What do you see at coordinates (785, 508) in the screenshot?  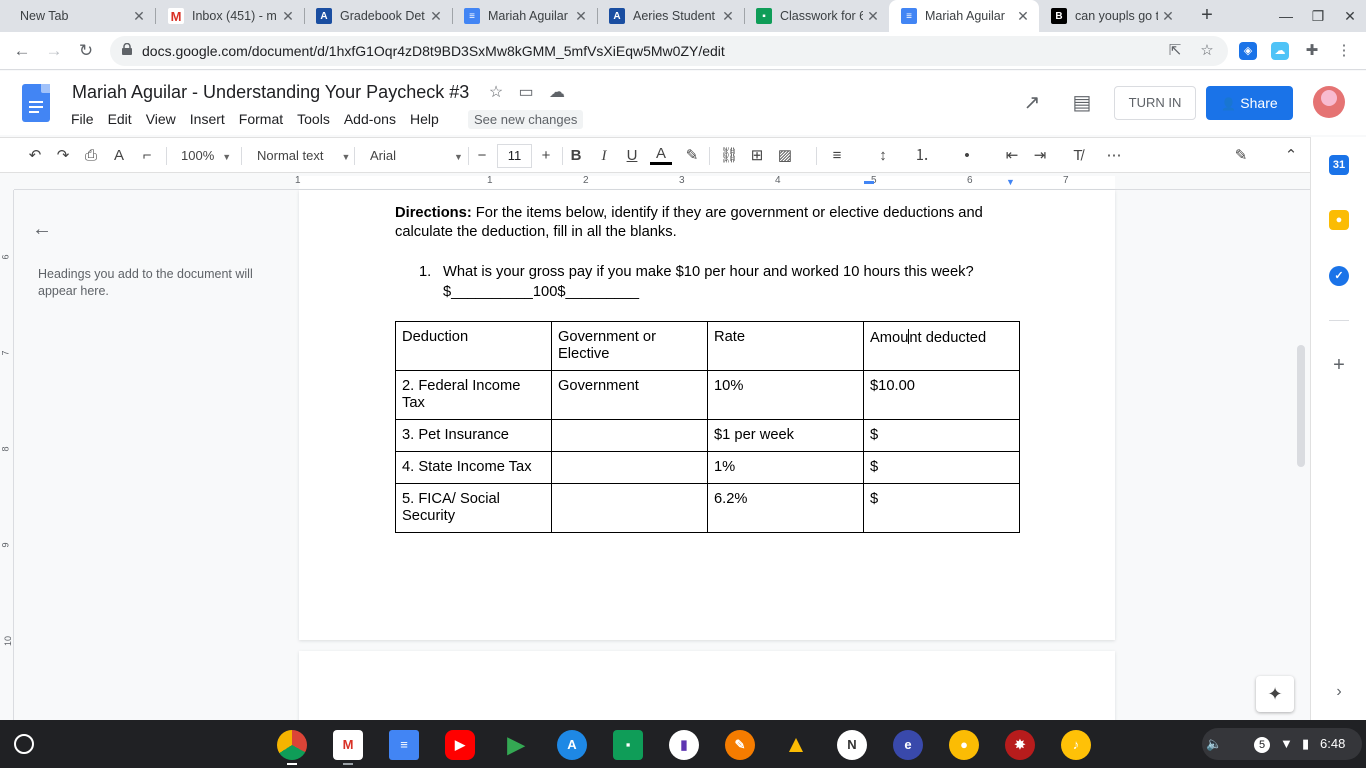 I see `table-cell: 6.2%` at bounding box center [785, 508].